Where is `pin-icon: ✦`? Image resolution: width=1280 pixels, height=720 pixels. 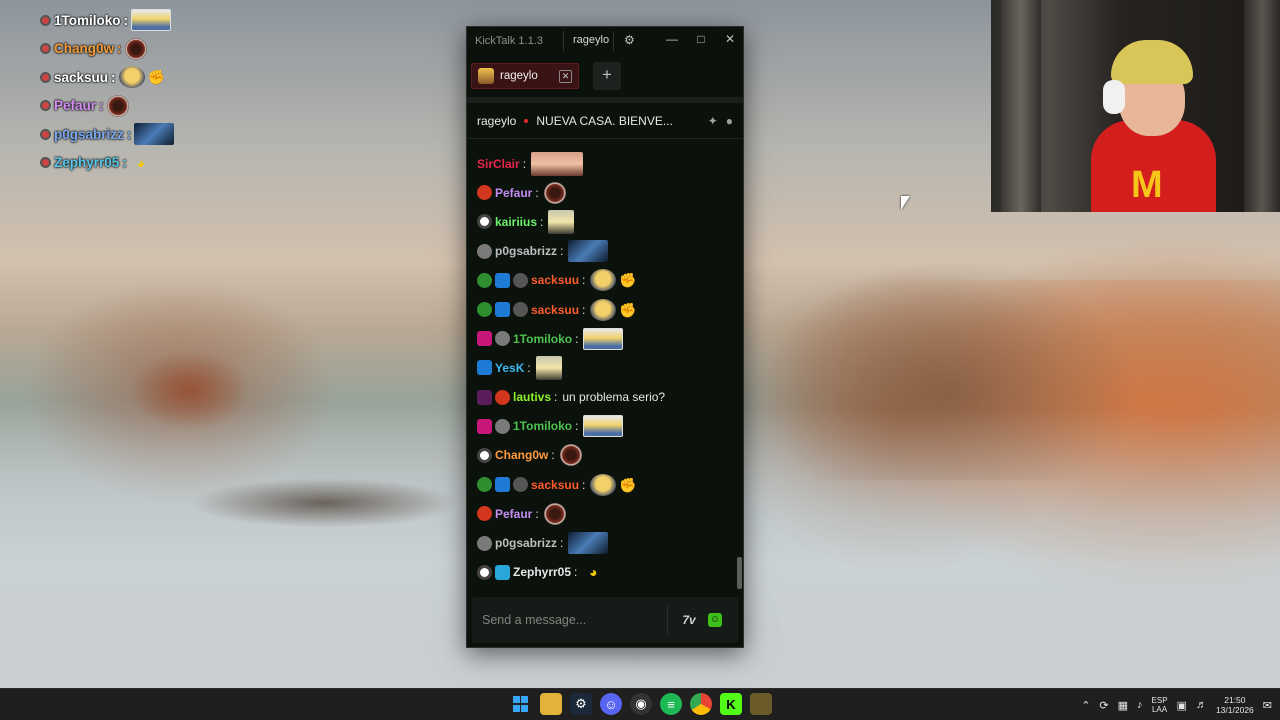
pin-icon: ✦ is located at coordinates (713, 121).